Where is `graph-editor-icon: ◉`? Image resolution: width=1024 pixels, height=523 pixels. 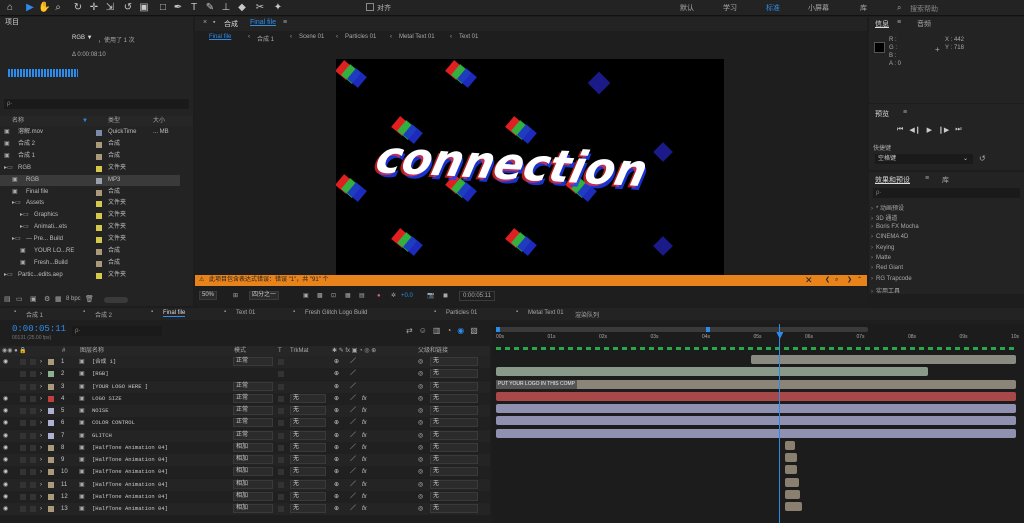 graph-editor-icon: ◉ is located at coordinates (460, 330).